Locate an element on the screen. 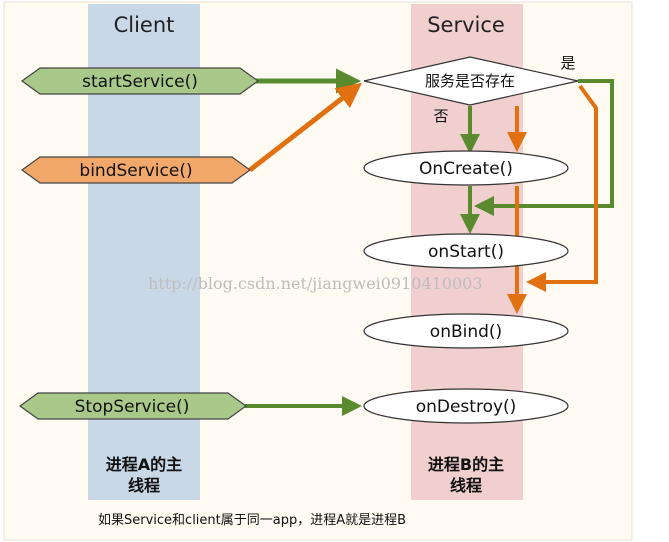 The height and width of the screenshot is (542, 669). onstart-label: onStart() is located at coordinates (466, 252).